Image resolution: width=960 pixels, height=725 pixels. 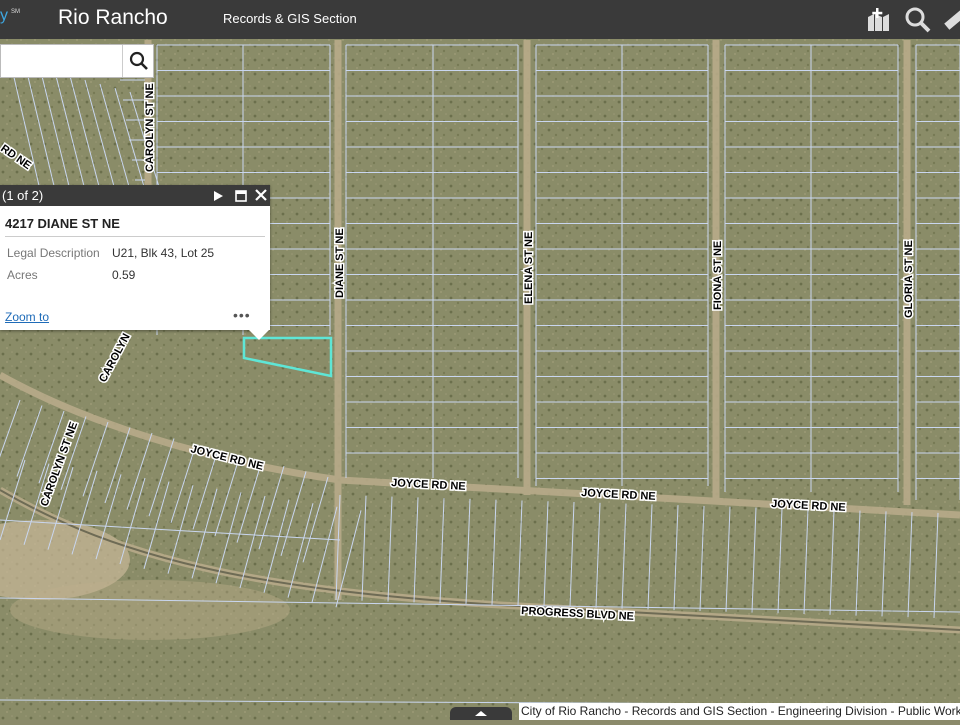 I want to click on road-label-gloria: GLORIA ST NE, so click(x=909, y=279).